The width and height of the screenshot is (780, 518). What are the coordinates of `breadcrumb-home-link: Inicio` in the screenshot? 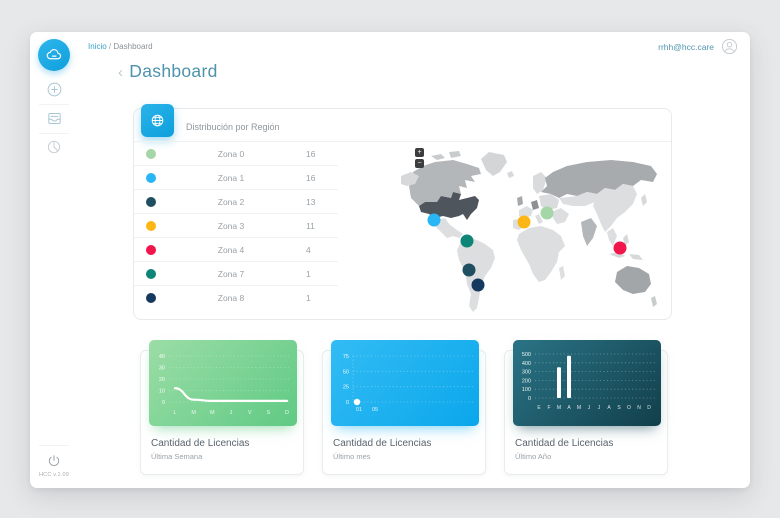 It's located at (97, 46).